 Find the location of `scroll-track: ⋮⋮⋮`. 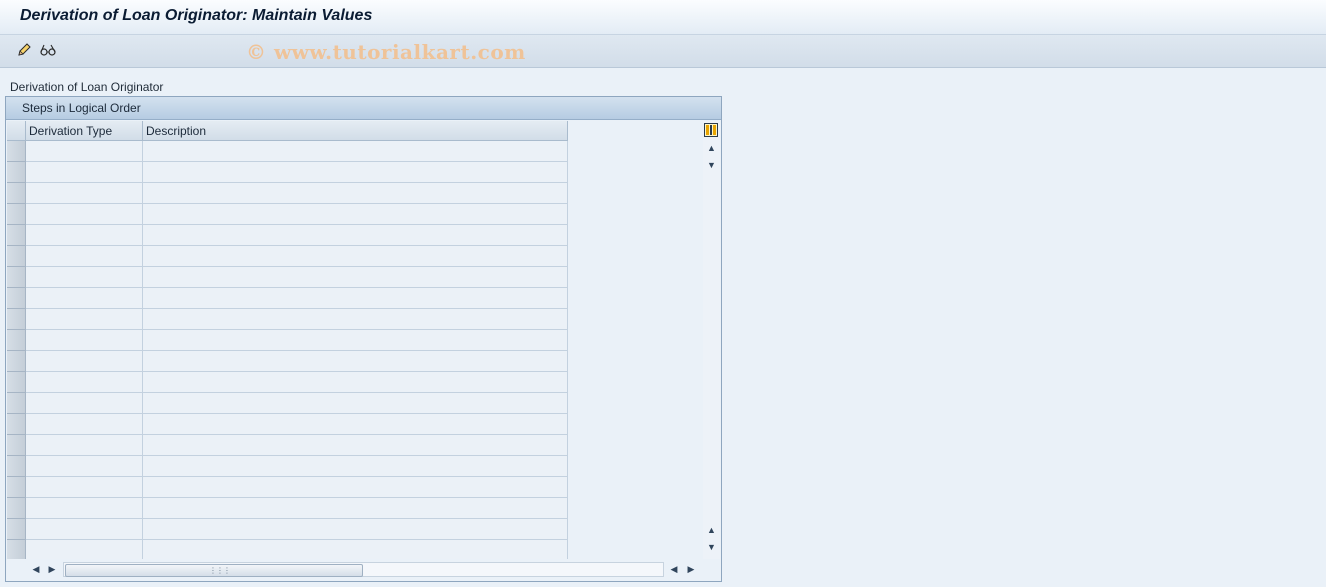

scroll-track: ⋮⋮⋮ is located at coordinates (363, 569).